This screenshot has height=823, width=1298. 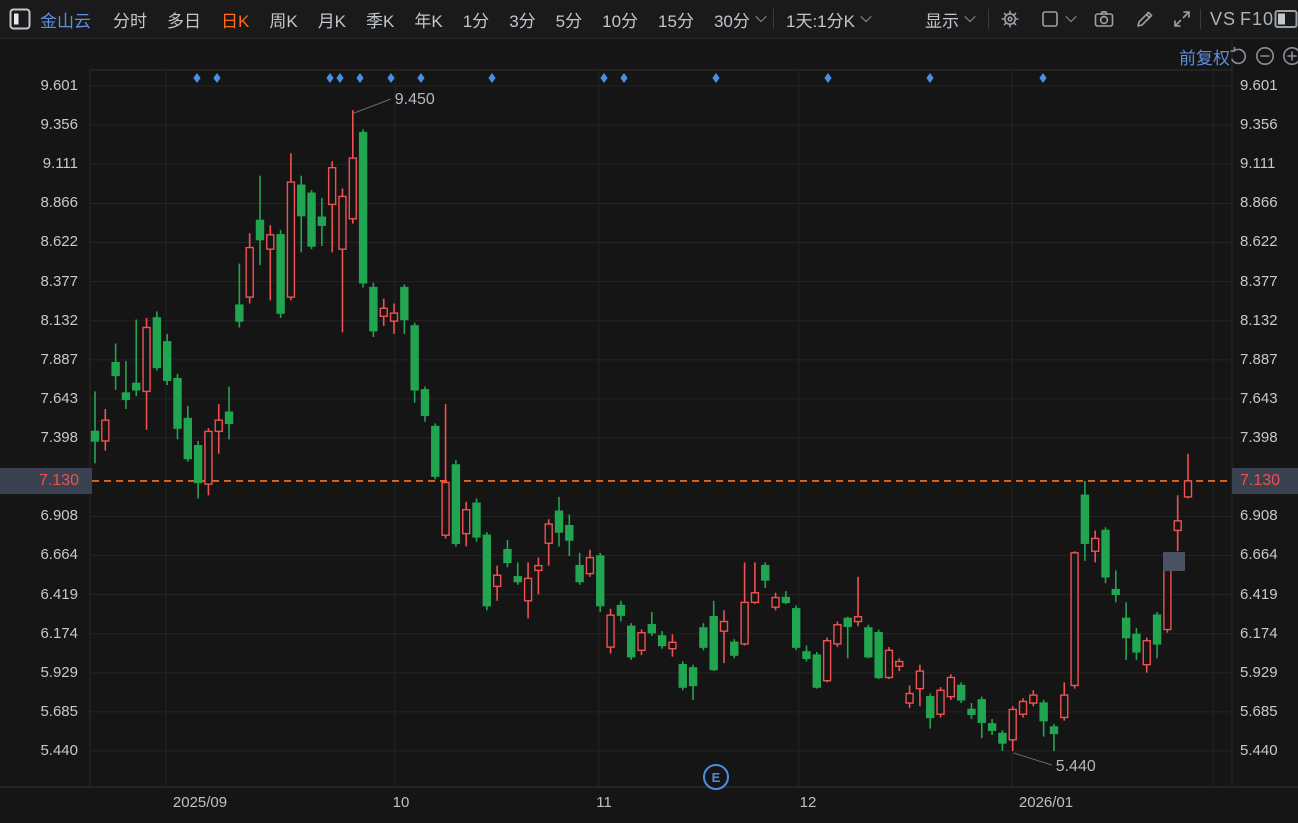 What do you see at coordinates (1286, 19) in the screenshot?
I see `right-panel-icon` at bounding box center [1286, 19].